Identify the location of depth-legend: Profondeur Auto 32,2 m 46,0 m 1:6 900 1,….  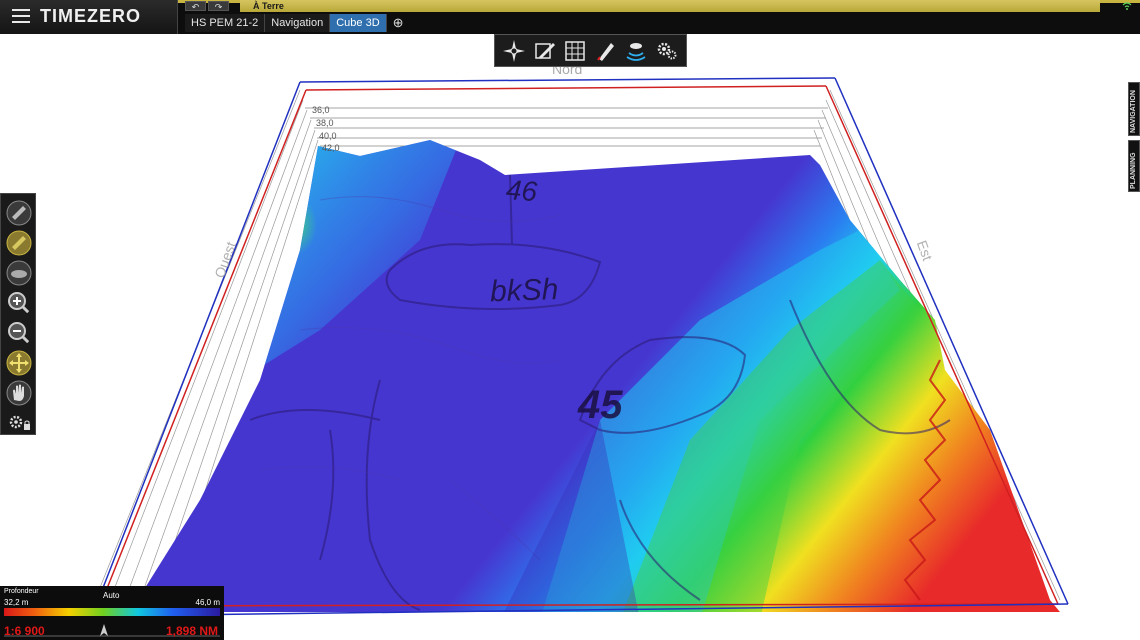
(112, 613).